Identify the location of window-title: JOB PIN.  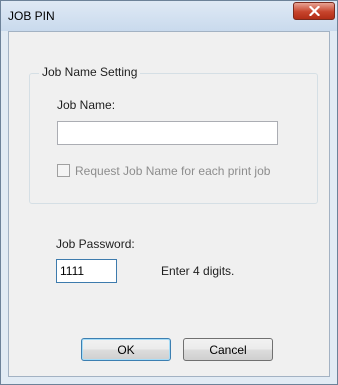
(31, 16).